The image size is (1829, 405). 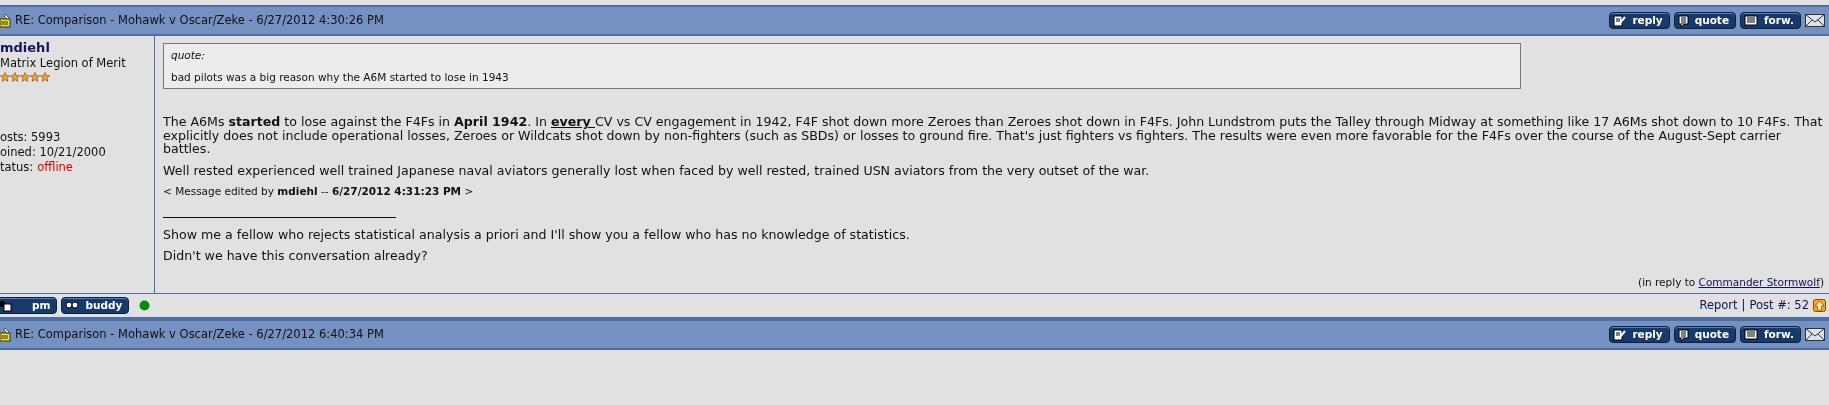 I want to click on user-status: offline, so click(x=55, y=168).